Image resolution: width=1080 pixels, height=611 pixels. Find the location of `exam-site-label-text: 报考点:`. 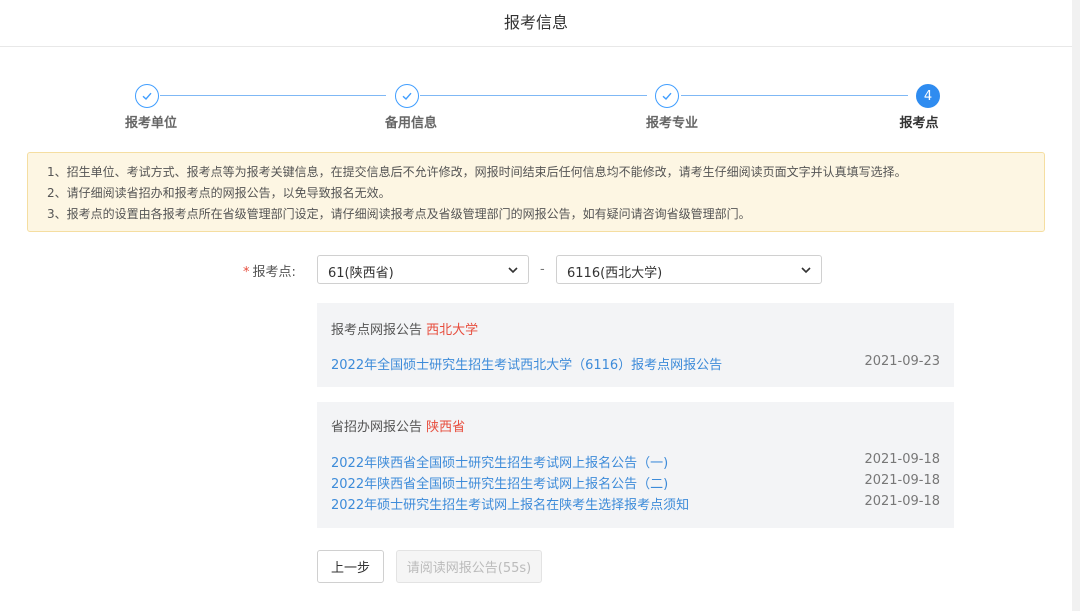

exam-site-label-text: 报考点: is located at coordinates (274, 272).